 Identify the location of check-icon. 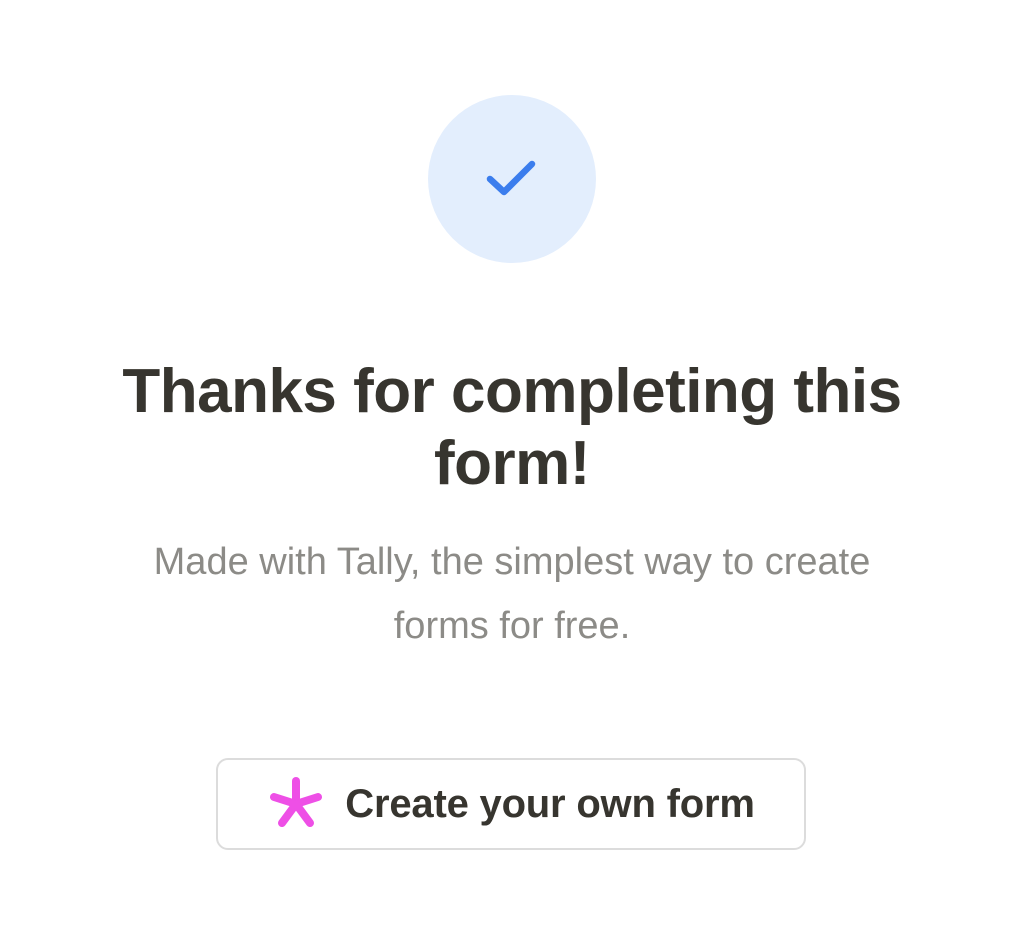
(511, 178).